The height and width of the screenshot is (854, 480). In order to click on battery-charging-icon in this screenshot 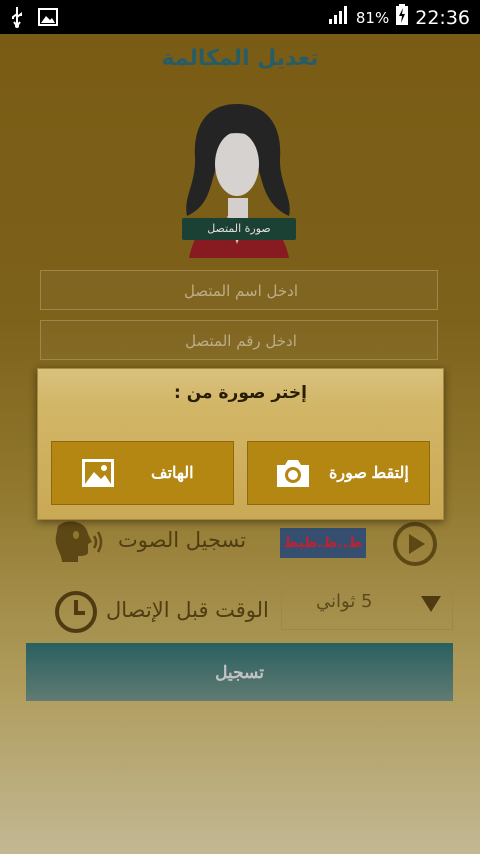, I will do `click(402, 17)`.